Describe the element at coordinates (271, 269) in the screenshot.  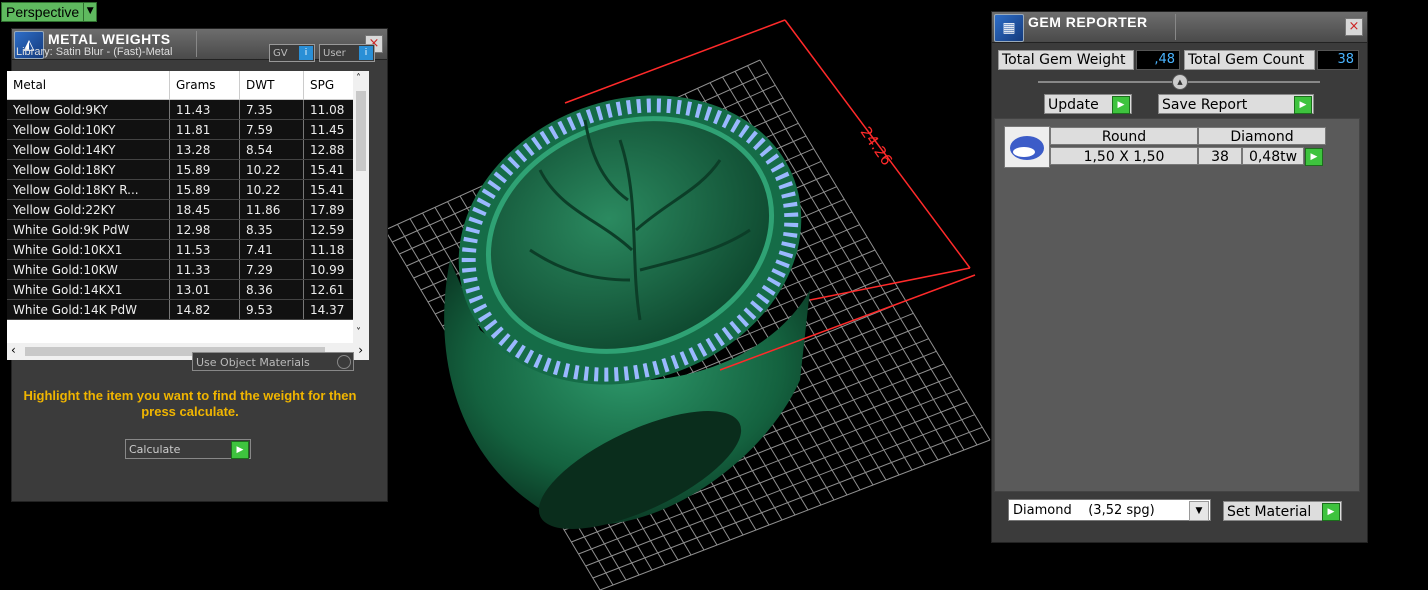
I see `table-cell: 7.29` at that location.